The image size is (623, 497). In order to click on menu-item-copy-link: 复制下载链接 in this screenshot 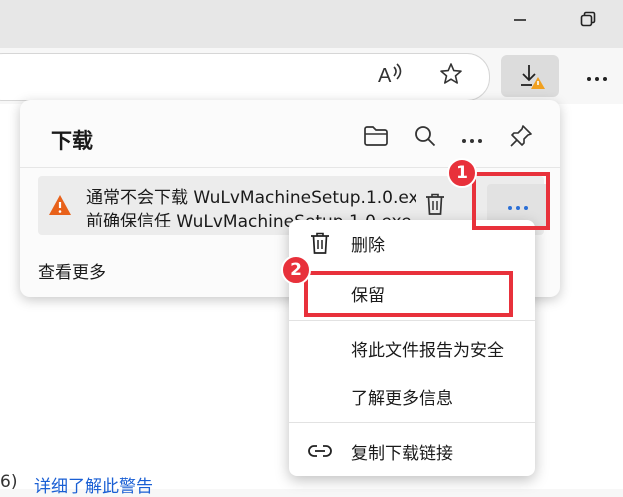, I will do `click(412, 451)`.